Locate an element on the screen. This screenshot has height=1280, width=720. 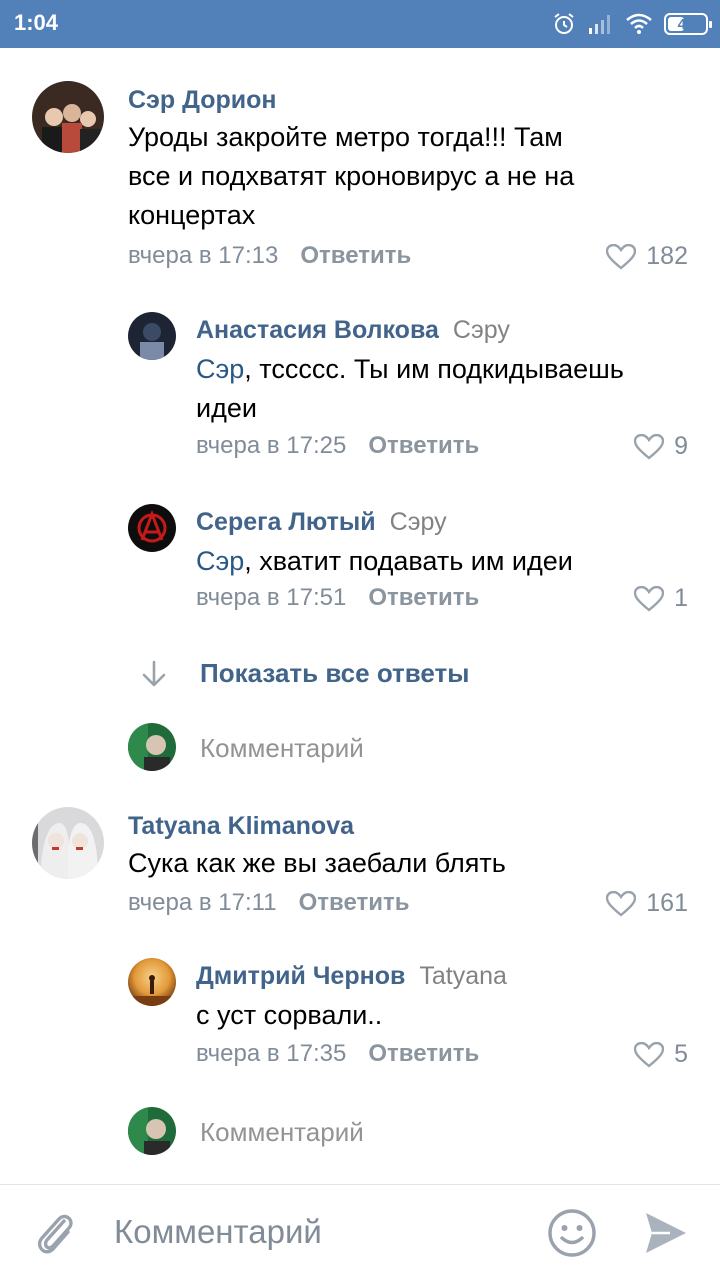
show-all-replies-button: Показать все ответы is located at coordinates (304, 673).